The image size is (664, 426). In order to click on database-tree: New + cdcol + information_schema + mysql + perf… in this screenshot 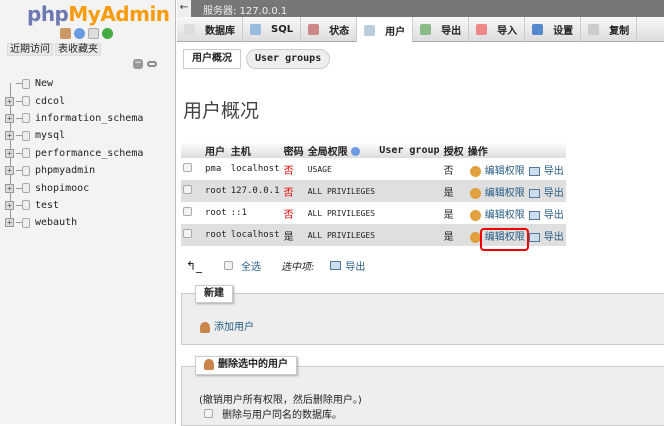, I will do `click(74, 153)`.